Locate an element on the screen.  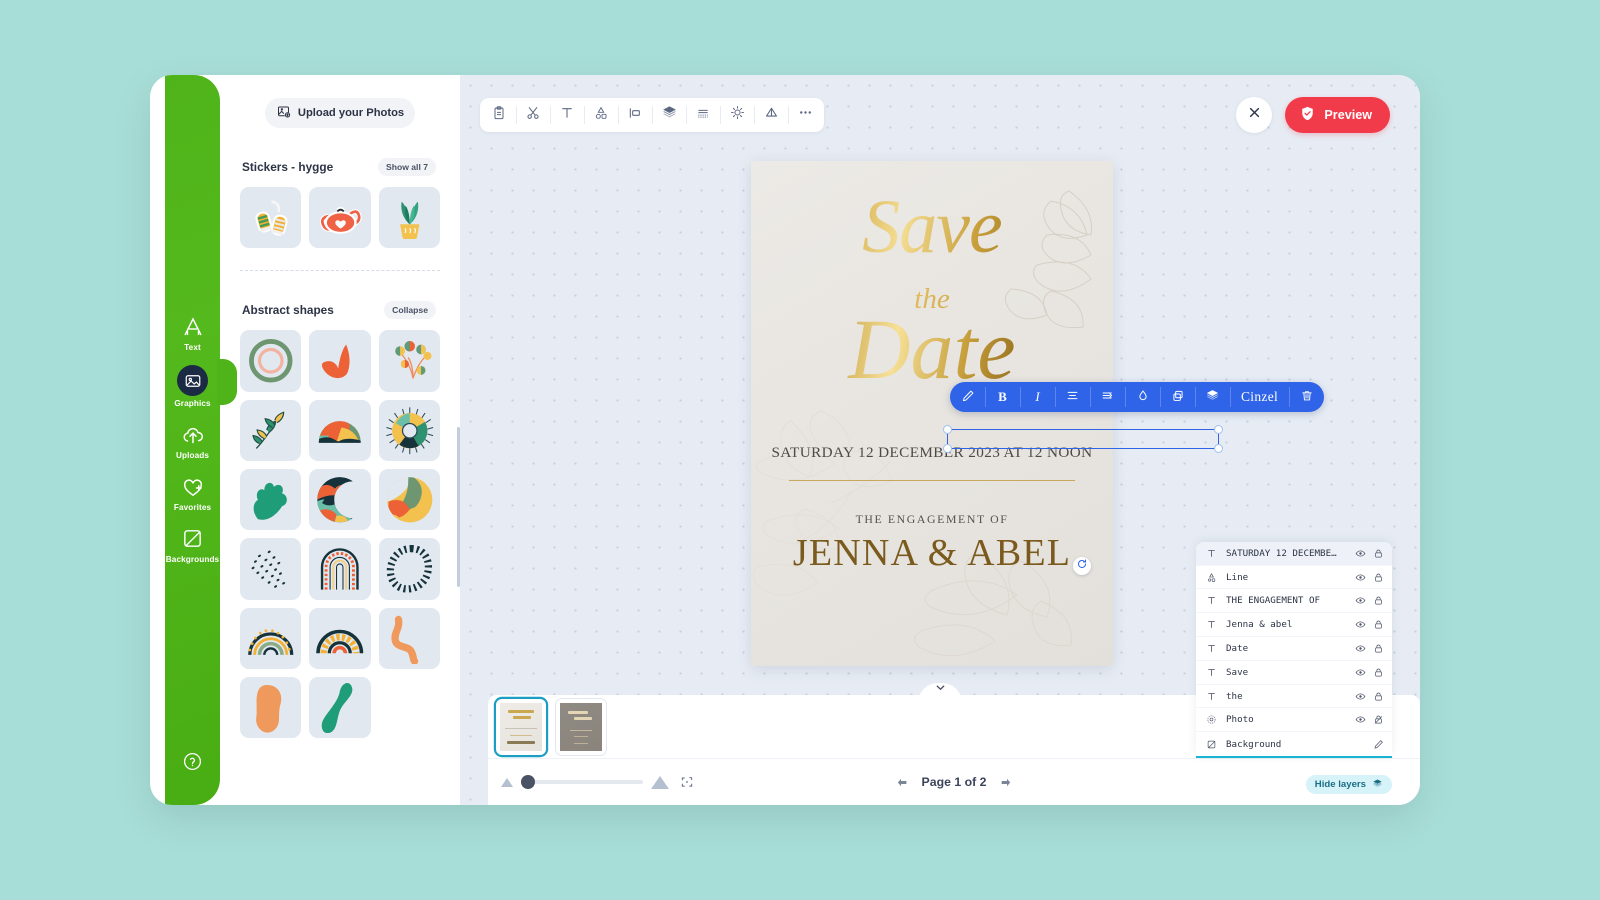
rotate-handle is located at coordinates (1082, 566).